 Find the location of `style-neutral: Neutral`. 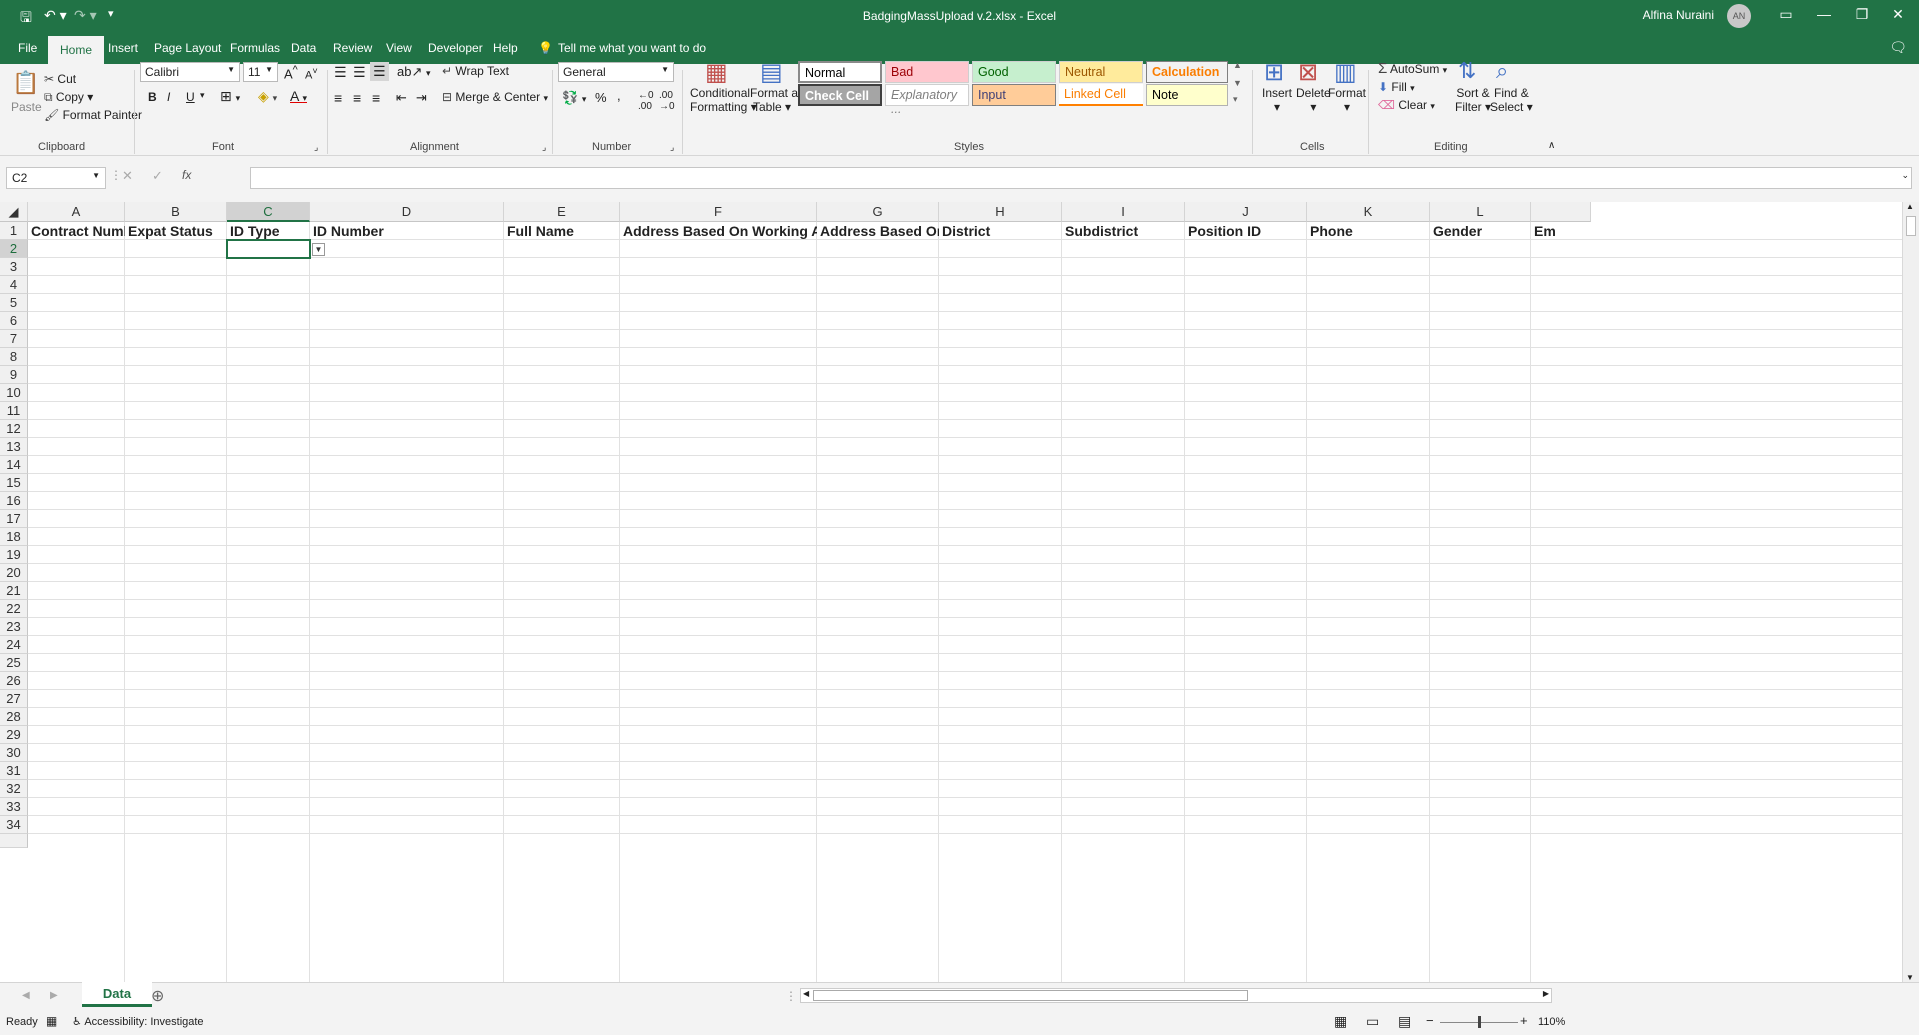

style-neutral: Neutral is located at coordinates (1101, 72).